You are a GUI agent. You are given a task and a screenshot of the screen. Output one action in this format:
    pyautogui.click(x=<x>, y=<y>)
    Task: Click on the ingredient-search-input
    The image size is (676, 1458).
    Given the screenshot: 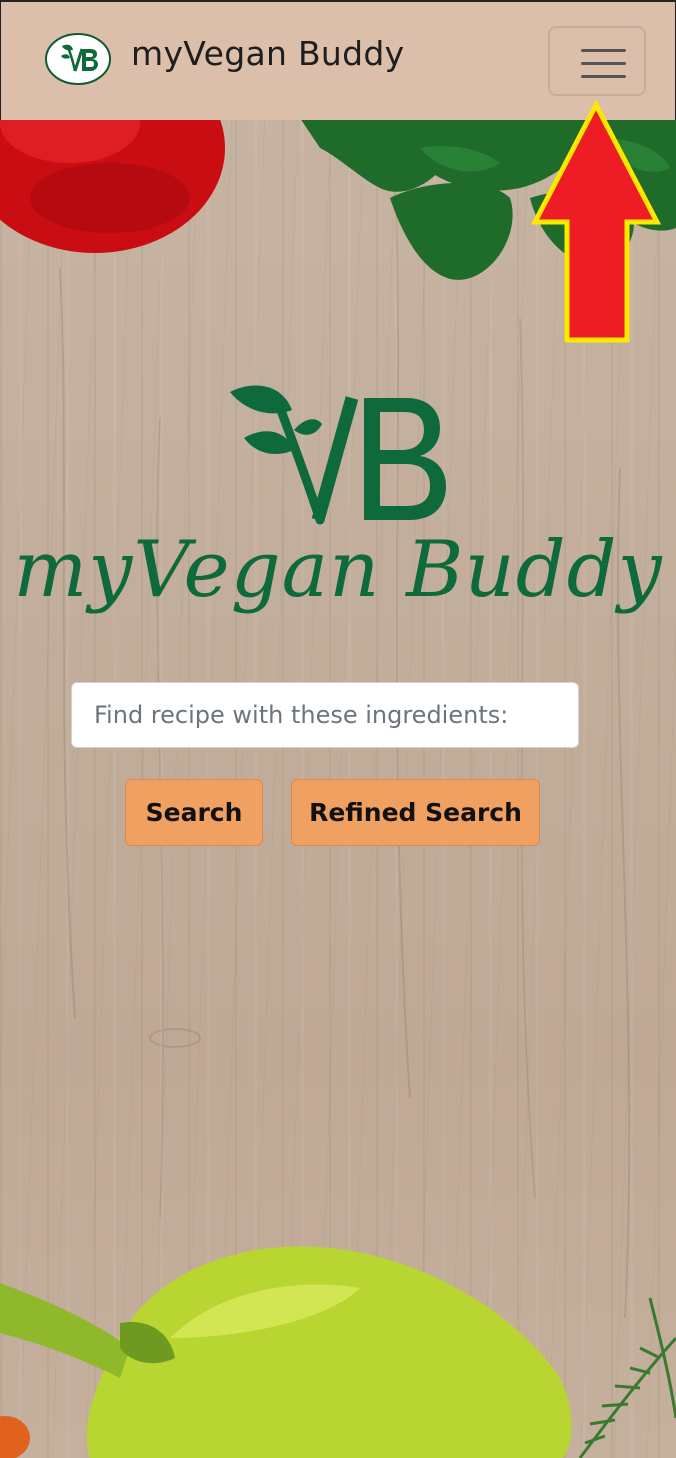 What is the action you would take?
    pyautogui.click(x=325, y=715)
    